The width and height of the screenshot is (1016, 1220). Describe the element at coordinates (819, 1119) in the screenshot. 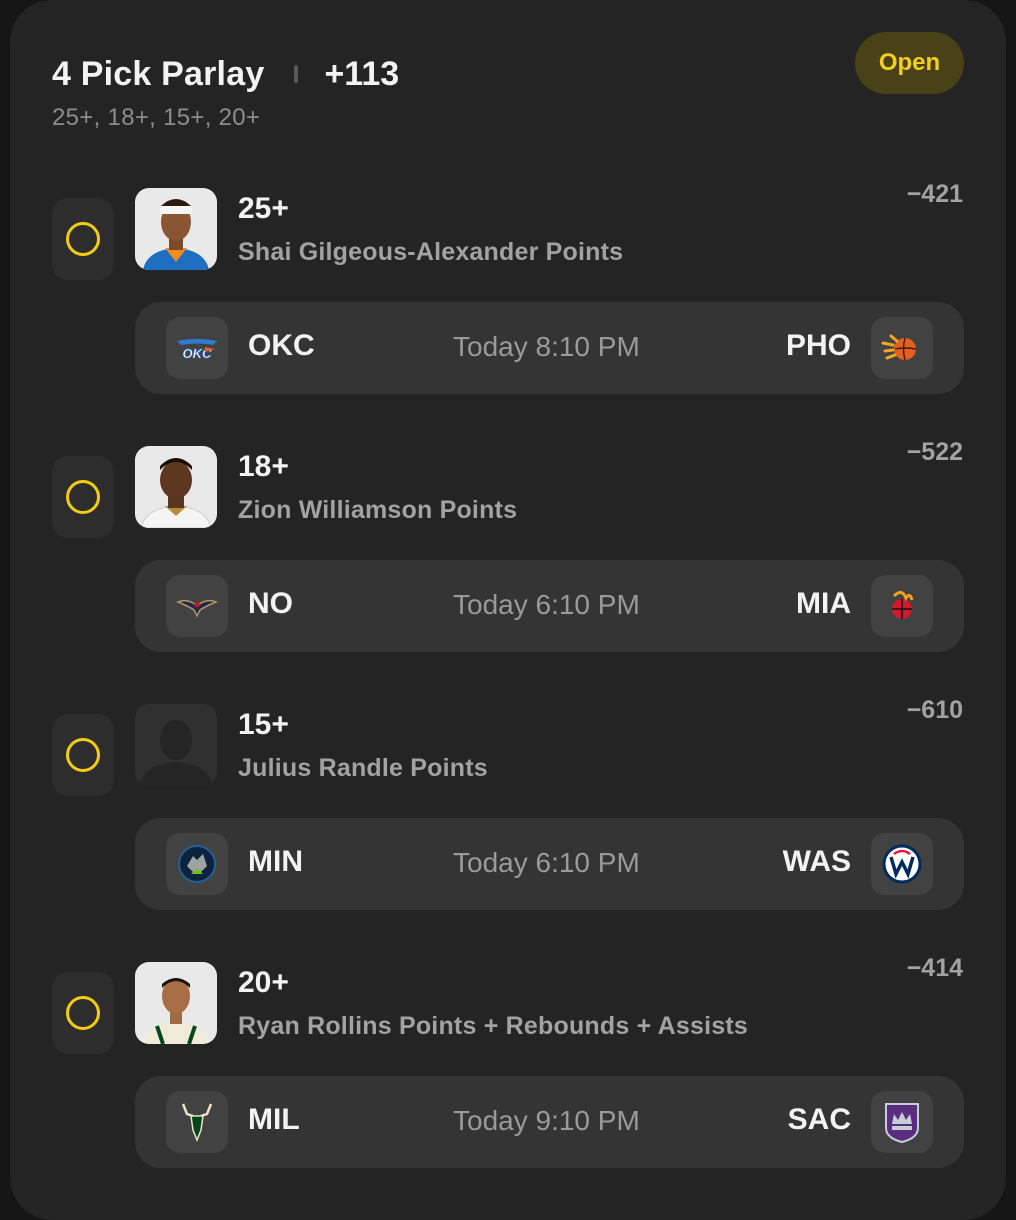

I see `away-team: SAC` at that location.